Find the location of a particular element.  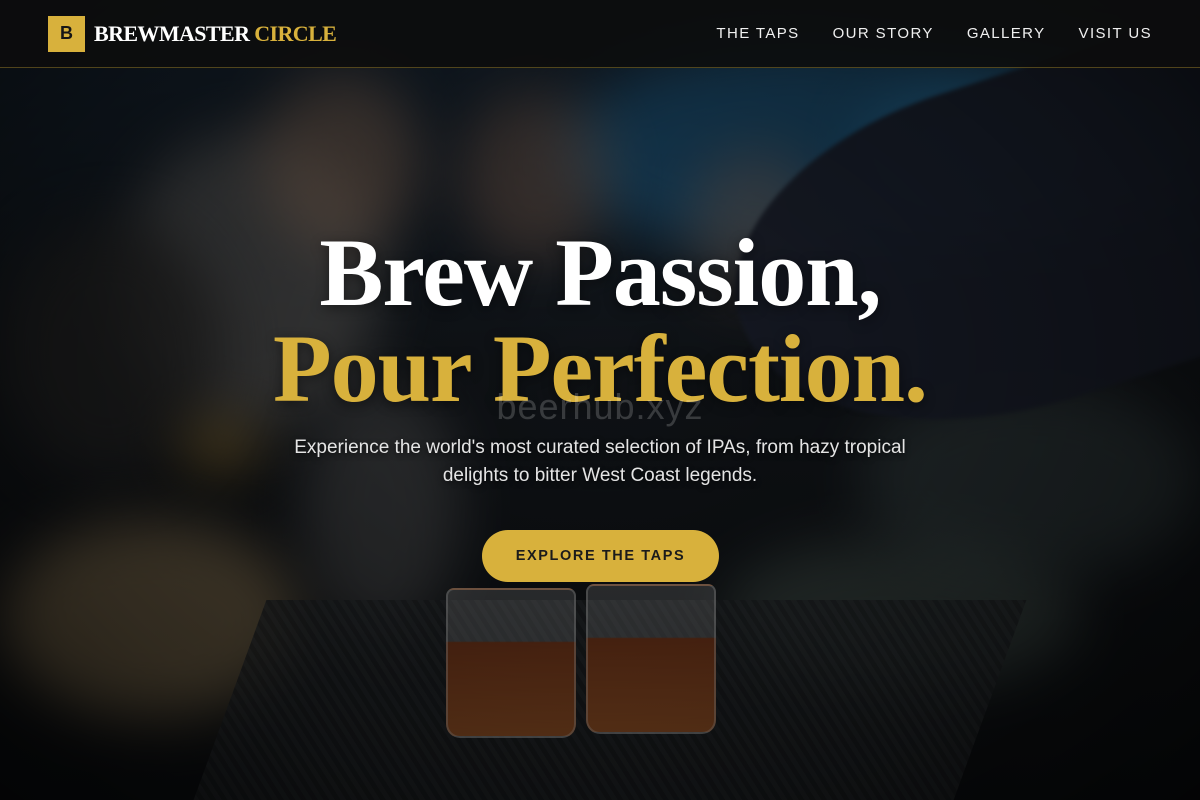

brand-name: BREWMASTER CIRCLE is located at coordinates (215, 33).